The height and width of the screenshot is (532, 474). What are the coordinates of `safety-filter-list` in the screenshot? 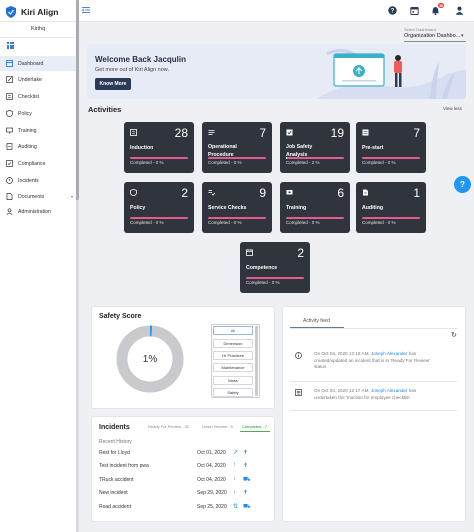 It's located at (235, 361).